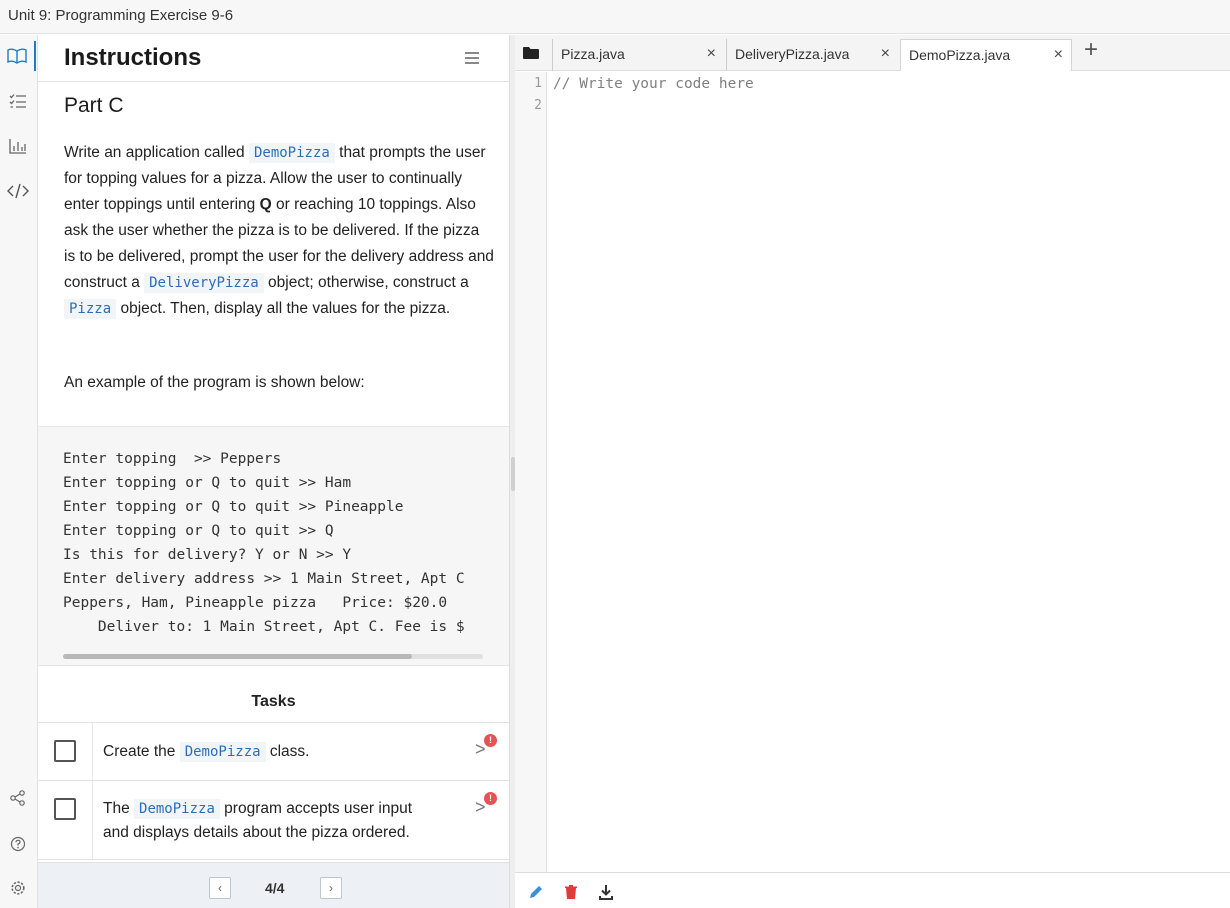 This screenshot has height=908, width=1230. Describe the element at coordinates (18, 146) in the screenshot. I see `chart-icon` at that location.